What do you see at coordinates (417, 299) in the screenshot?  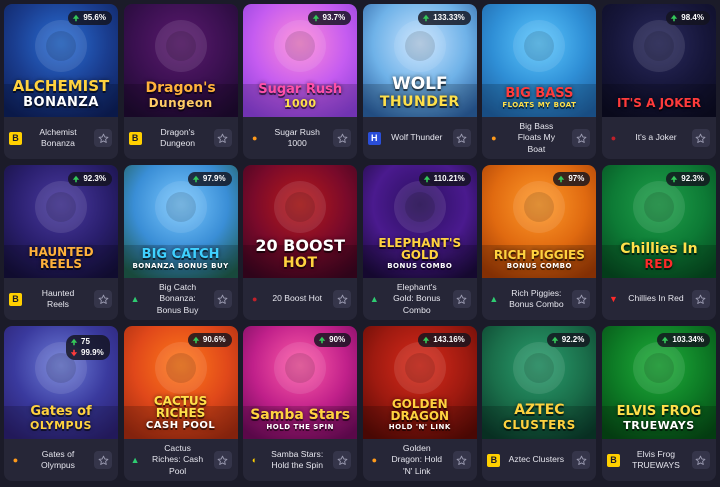 I see `game-name: Elephant's Gold: Bonus Combo` at bounding box center [417, 299].